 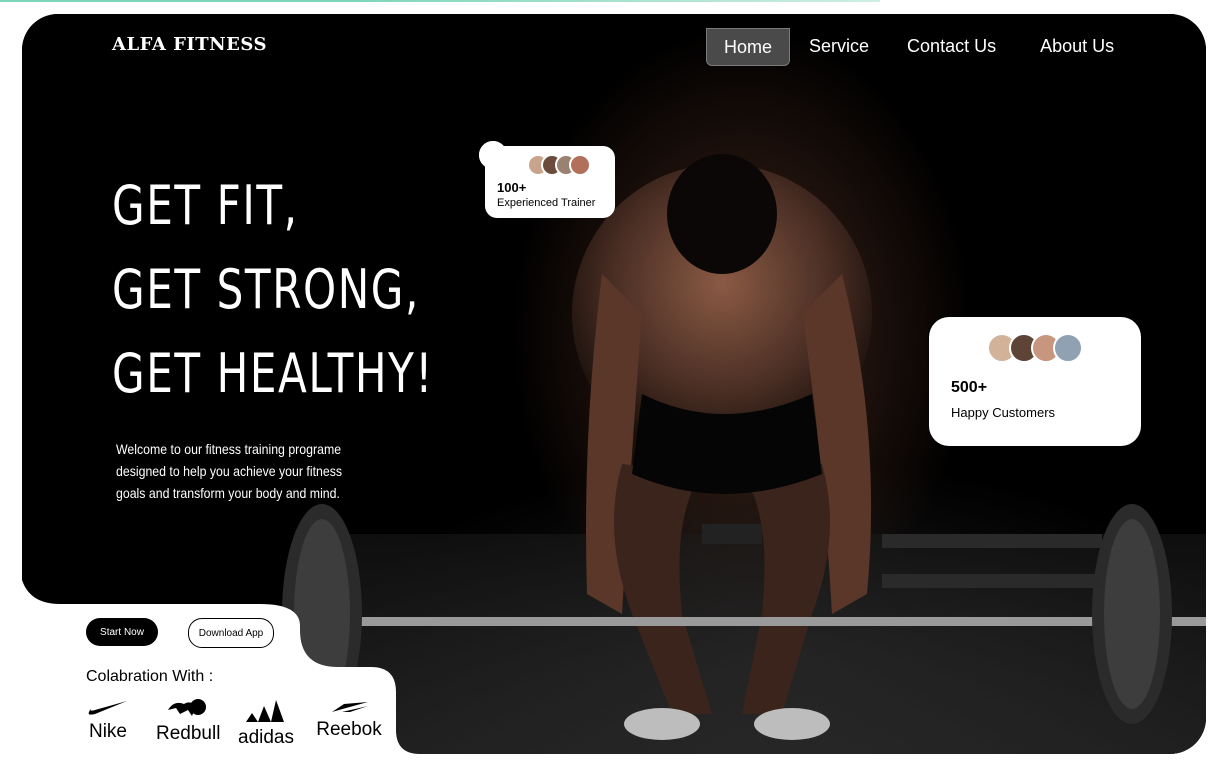 I want to click on brand-logo: ALFA FITNESS, so click(x=189, y=44).